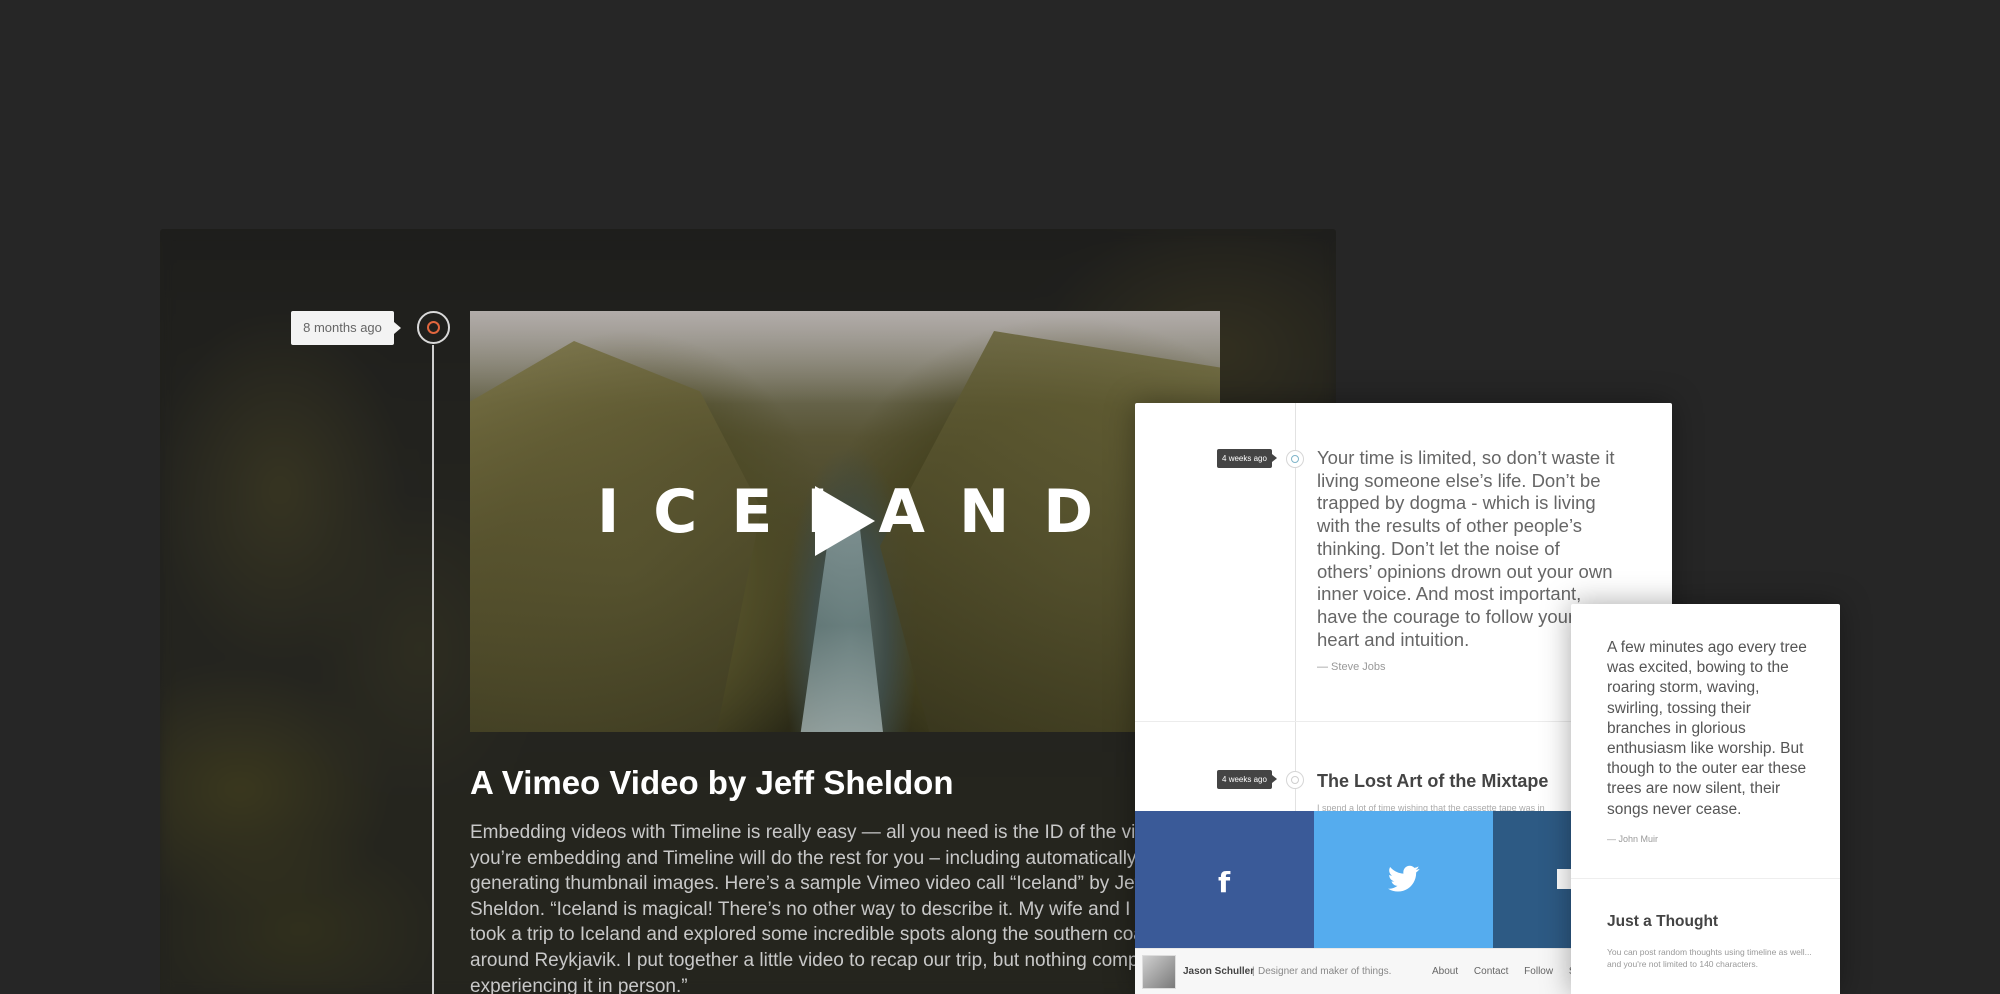 The height and width of the screenshot is (994, 2000). What do you see at coordinates (1351, 667) in the screenshot?
I see `quote-author: — Steve Jobs` at bounding box center [1351, 667].